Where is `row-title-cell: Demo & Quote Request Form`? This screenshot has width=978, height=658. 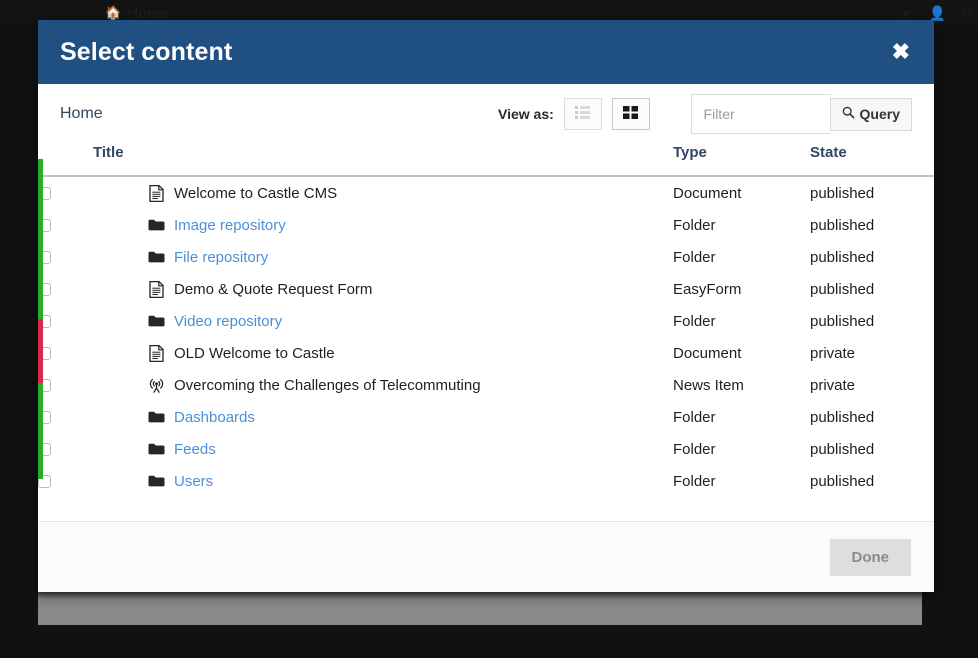 row-title-cell: Demo & Quote Request Form is located at coordinates (383, 289).